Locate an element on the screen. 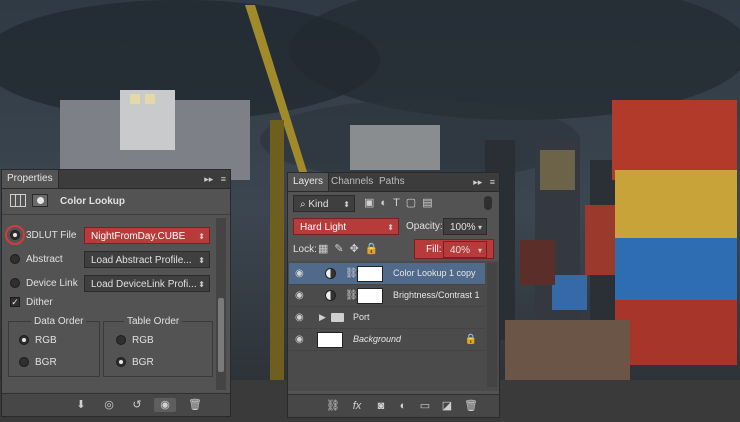 This screenshot has width=740, height=422. lock-icons: ▦✎✥🔒 is located at coordinates (351, 248).